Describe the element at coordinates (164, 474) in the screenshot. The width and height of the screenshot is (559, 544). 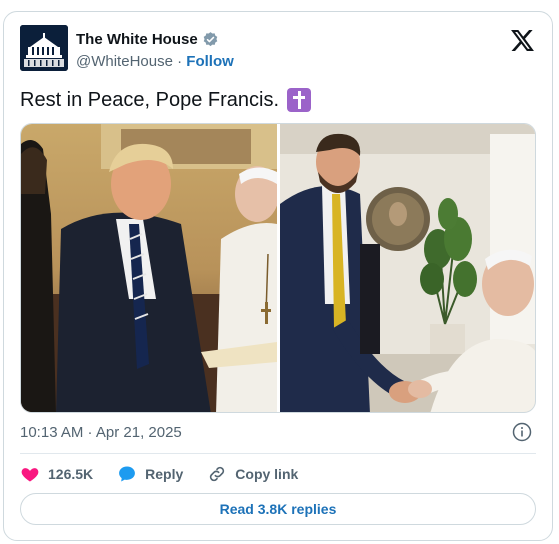
I see `reply-label: Reply` at that location.